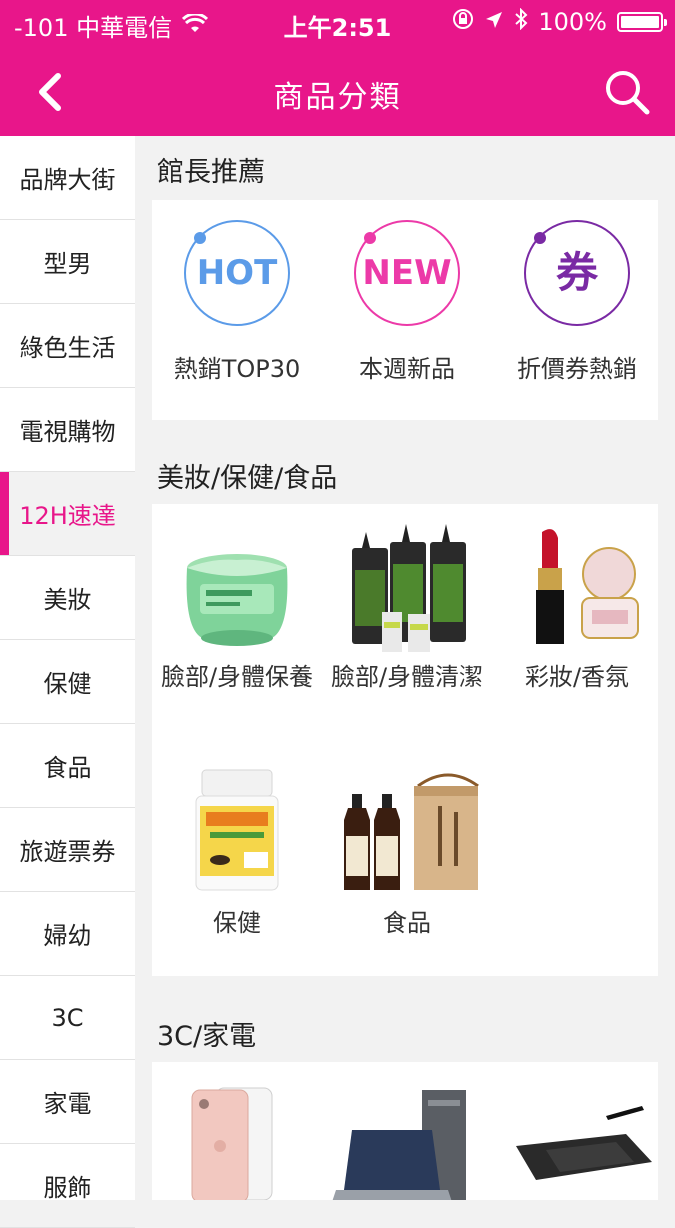  I want to click on sidebar-item-apparel: 服飾, so click(67, 1186).